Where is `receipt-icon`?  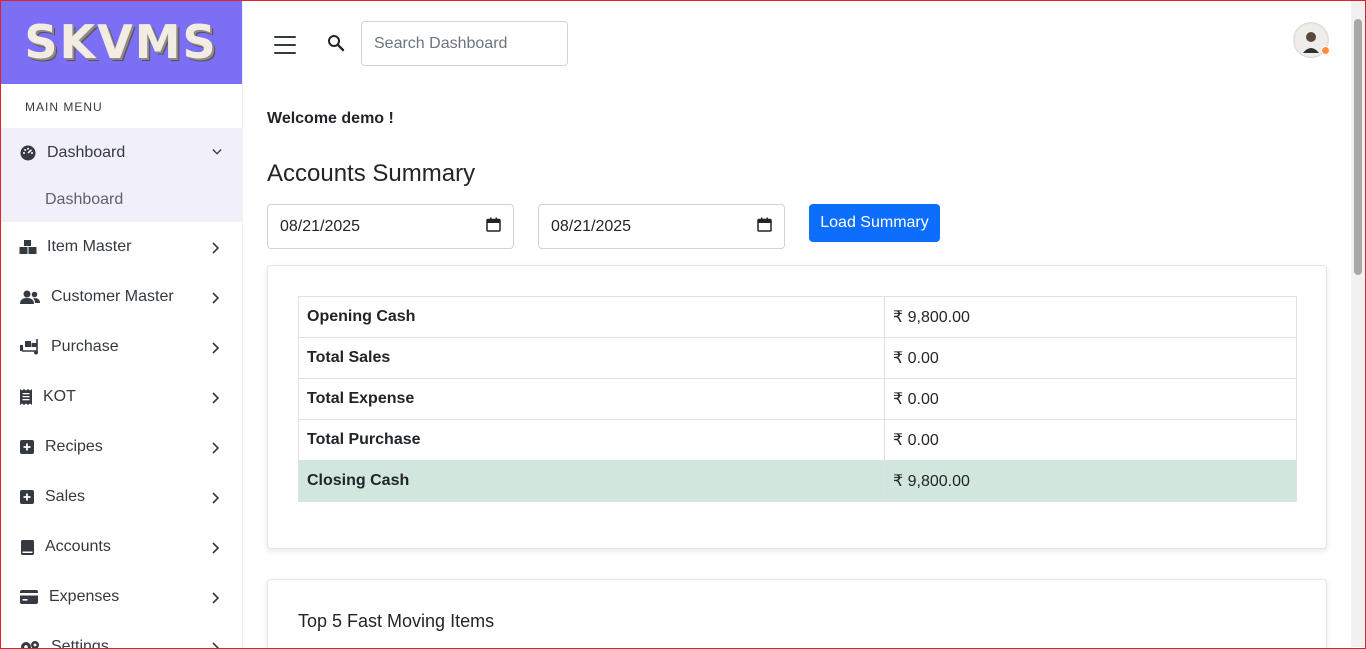 receipt-icon is located at coordinates (26, 397).